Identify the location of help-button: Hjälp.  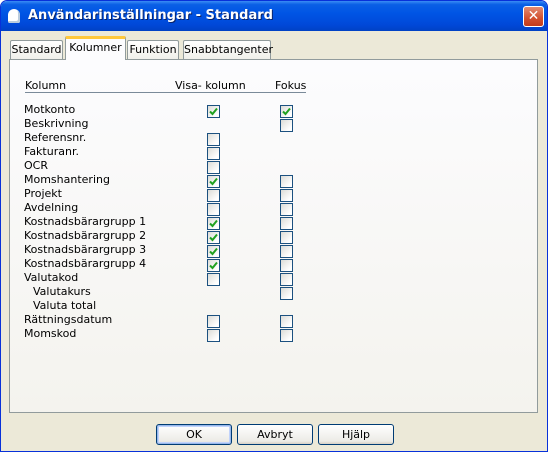
(356, 434).